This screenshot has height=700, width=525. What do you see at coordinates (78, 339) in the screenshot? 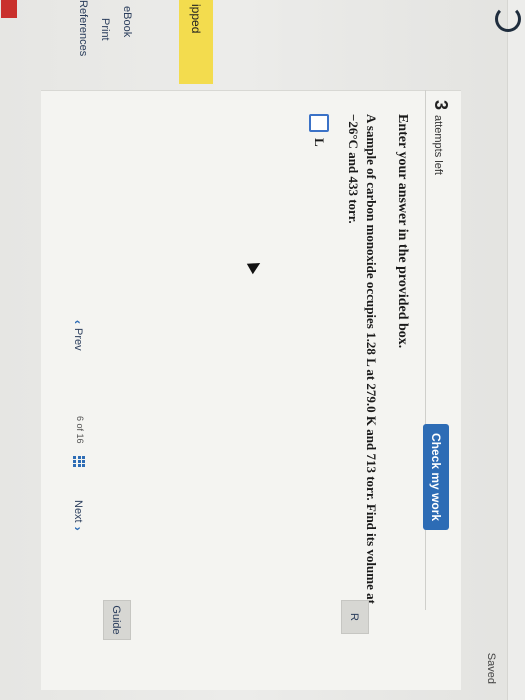
I see `prev-label: Prev` at bounding box center [78, 339].